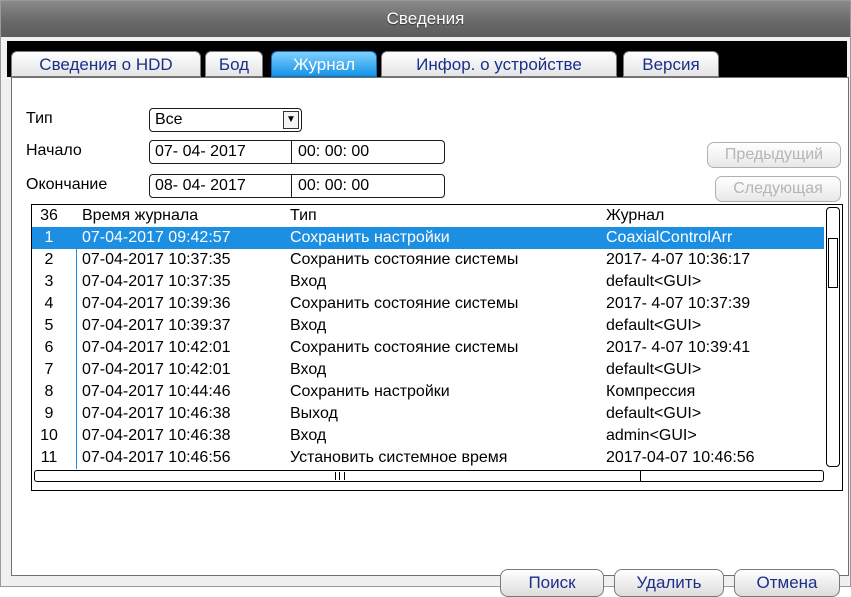 The image size is (851, 597). What do you see at coordinates (156, 303) in the screenshot?
I see `row-time: 07-04-2017 10:39:36` at bounding box center [156, 303].